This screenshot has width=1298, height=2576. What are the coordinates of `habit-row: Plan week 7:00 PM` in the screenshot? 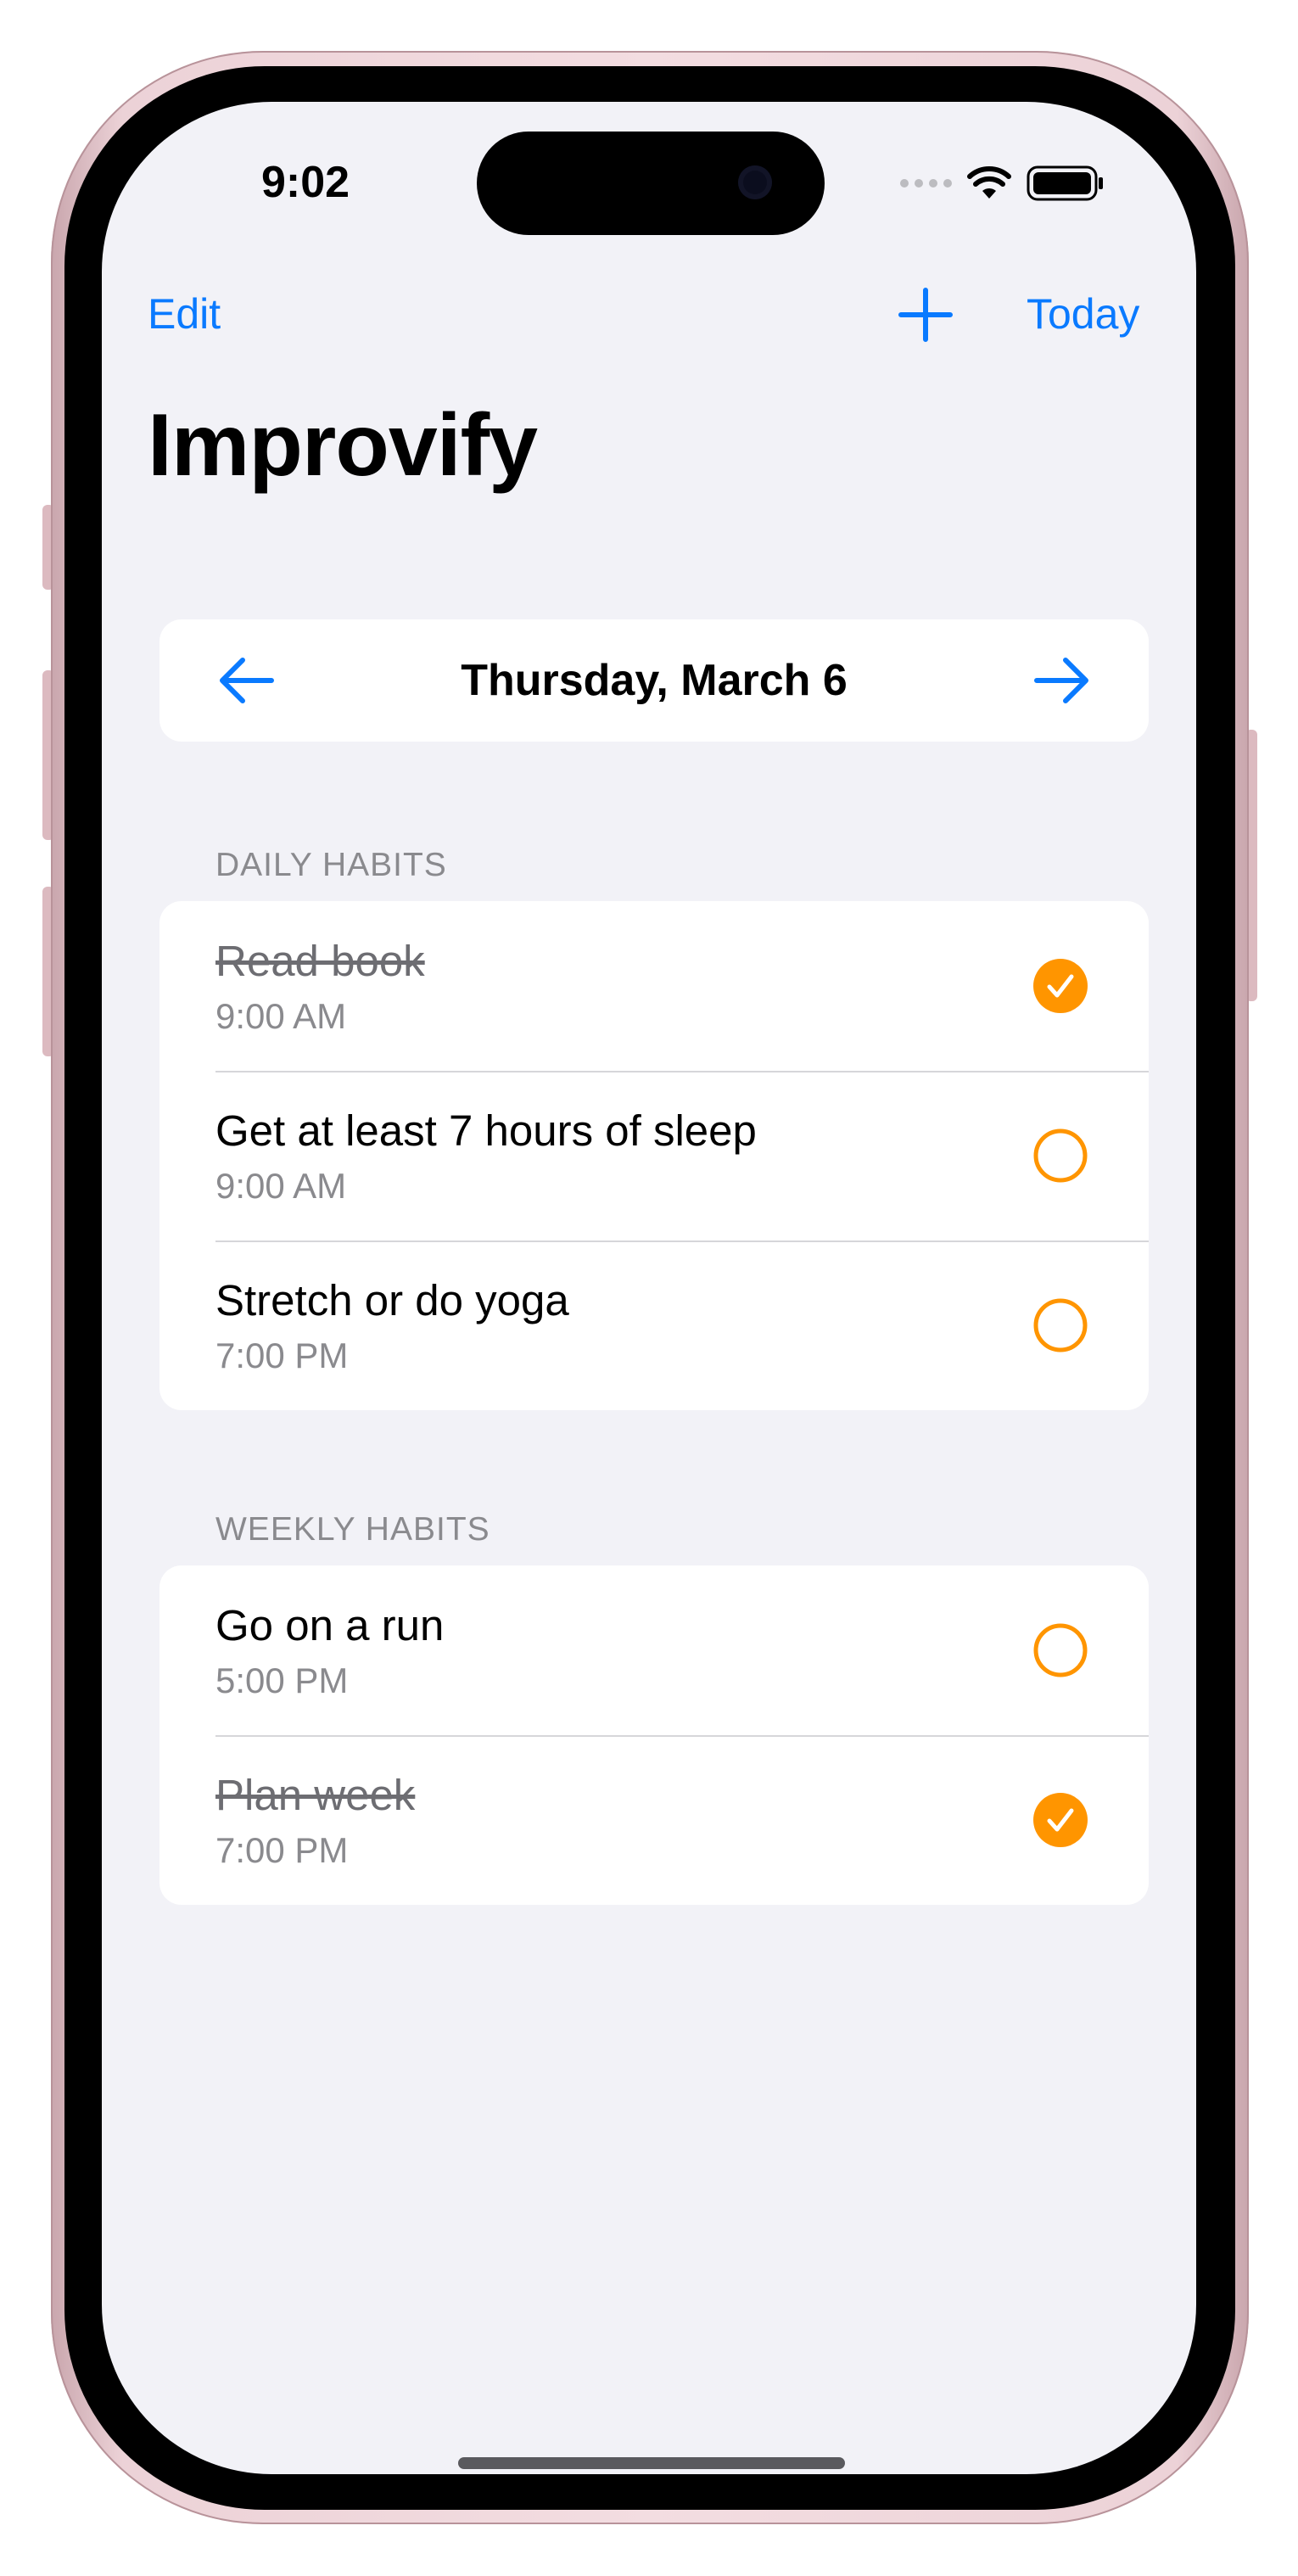 It's located at (654, 1820).